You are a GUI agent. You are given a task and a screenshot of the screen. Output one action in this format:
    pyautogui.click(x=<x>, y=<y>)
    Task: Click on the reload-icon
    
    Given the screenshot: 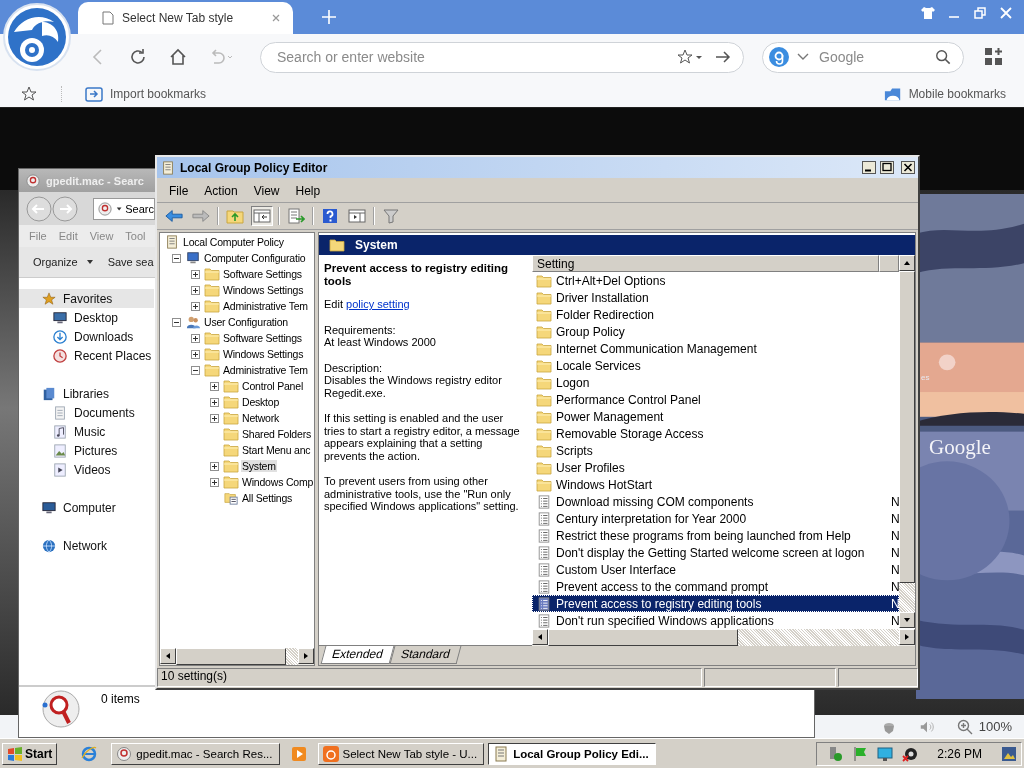 What is the action you would take?
    pyautogui.click(x=138, y=57)
    